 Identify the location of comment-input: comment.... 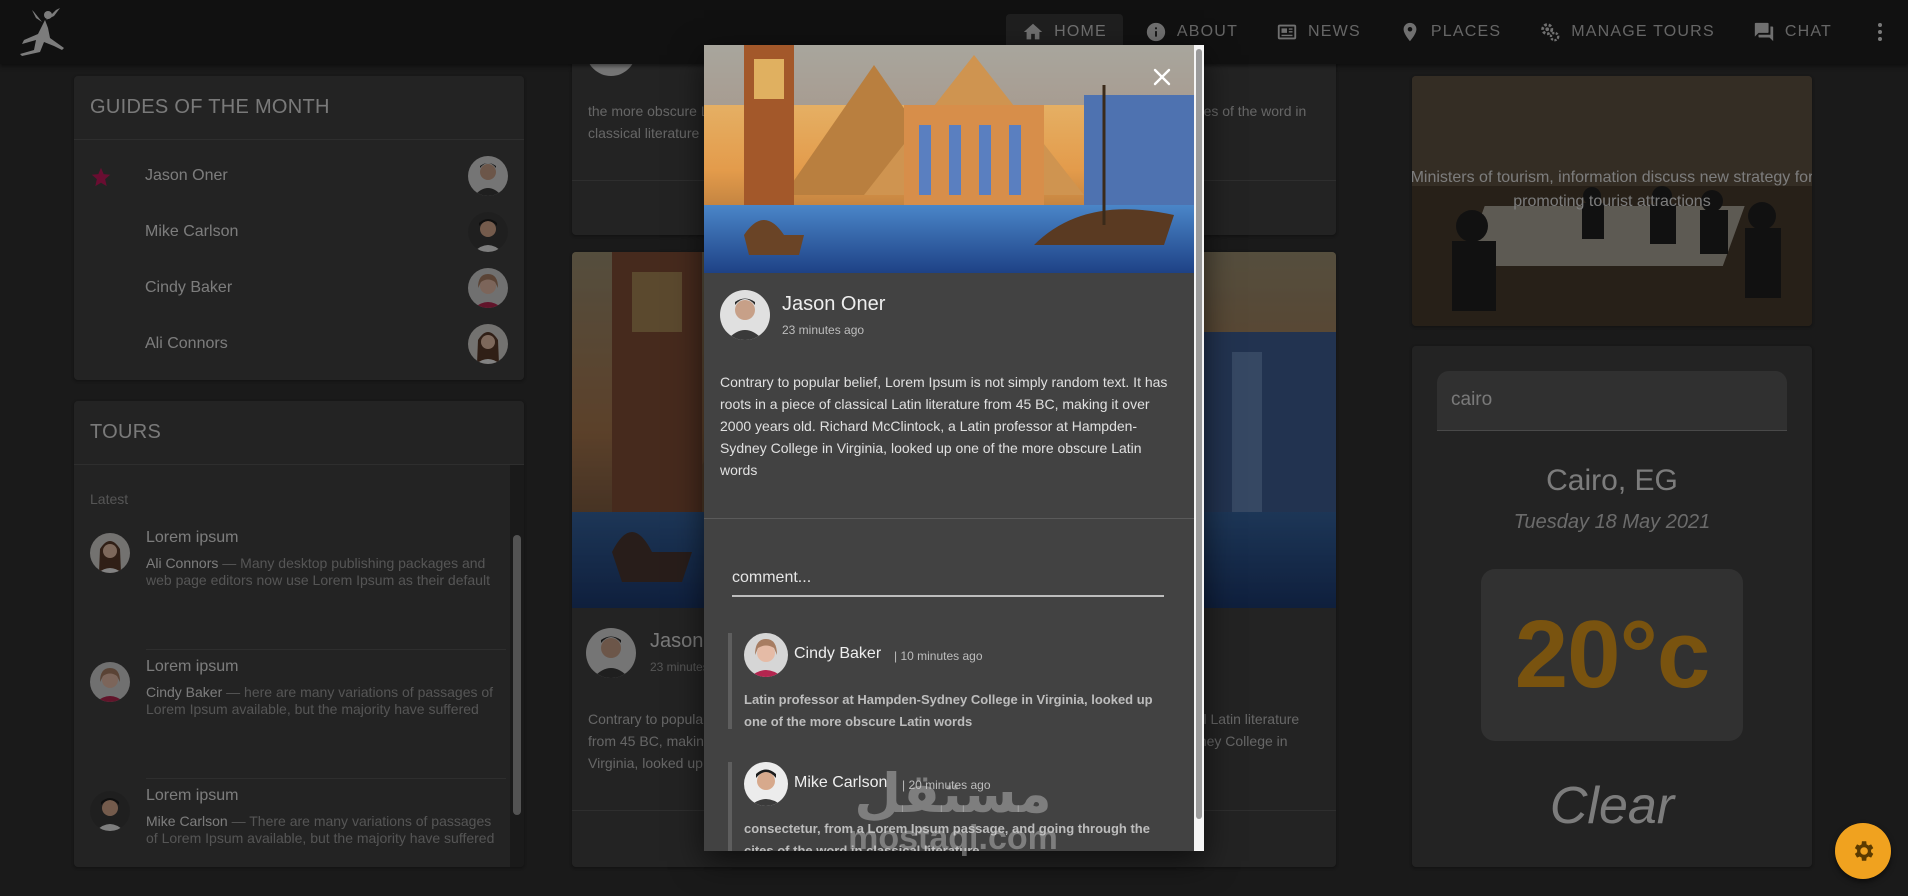
(948, 581).